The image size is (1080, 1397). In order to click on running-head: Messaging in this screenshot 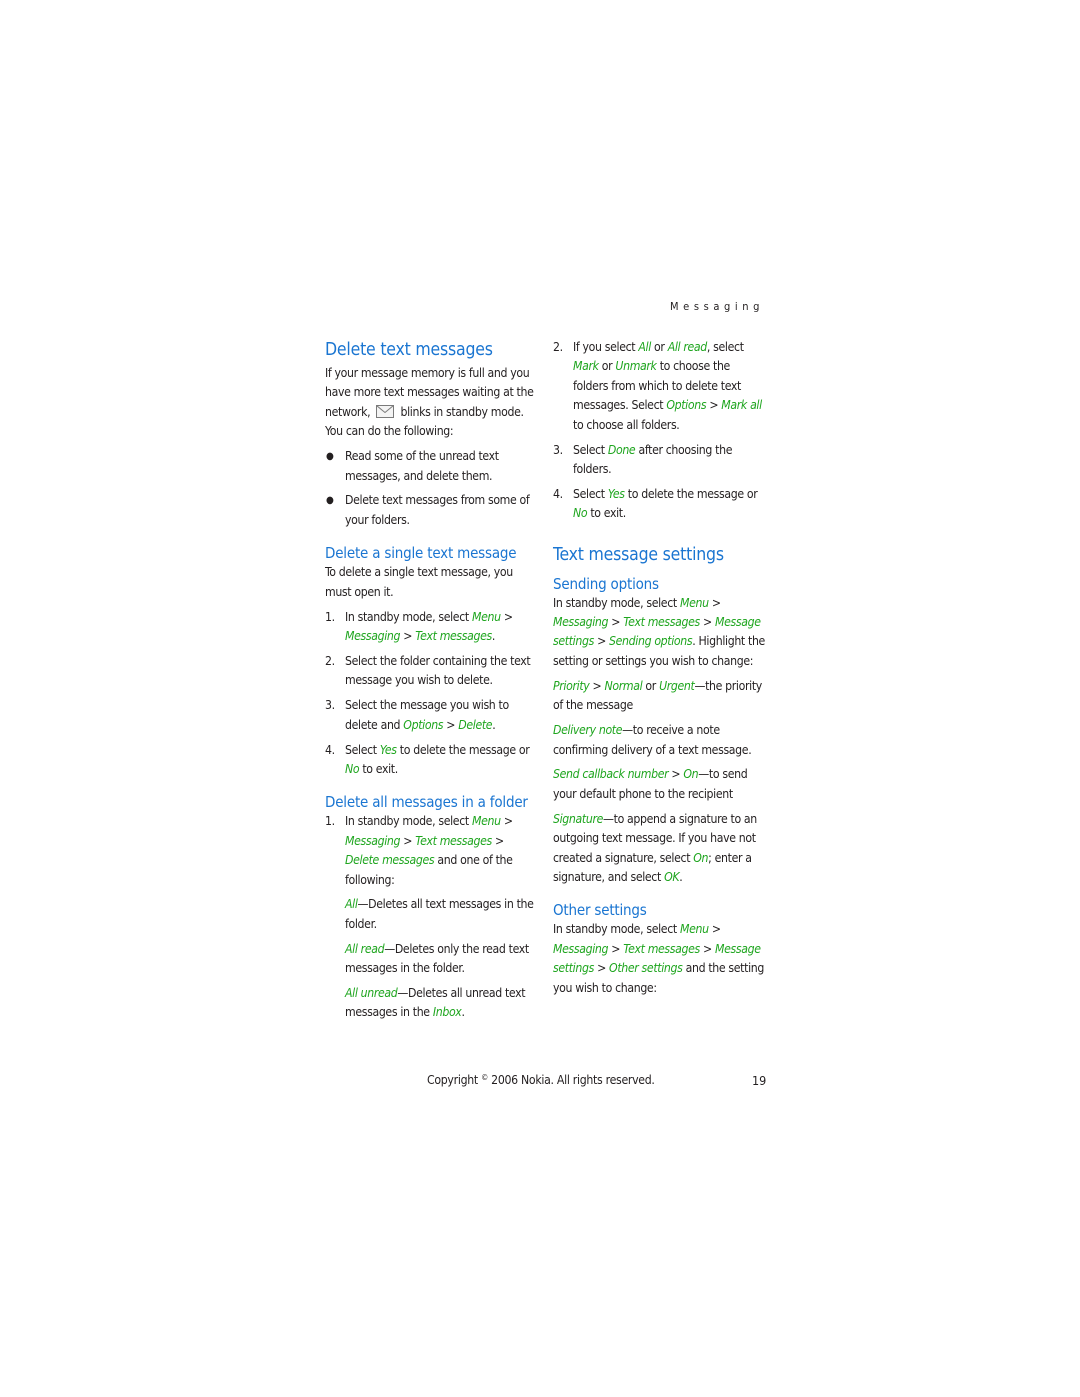, I will do `click(717, 306)`.